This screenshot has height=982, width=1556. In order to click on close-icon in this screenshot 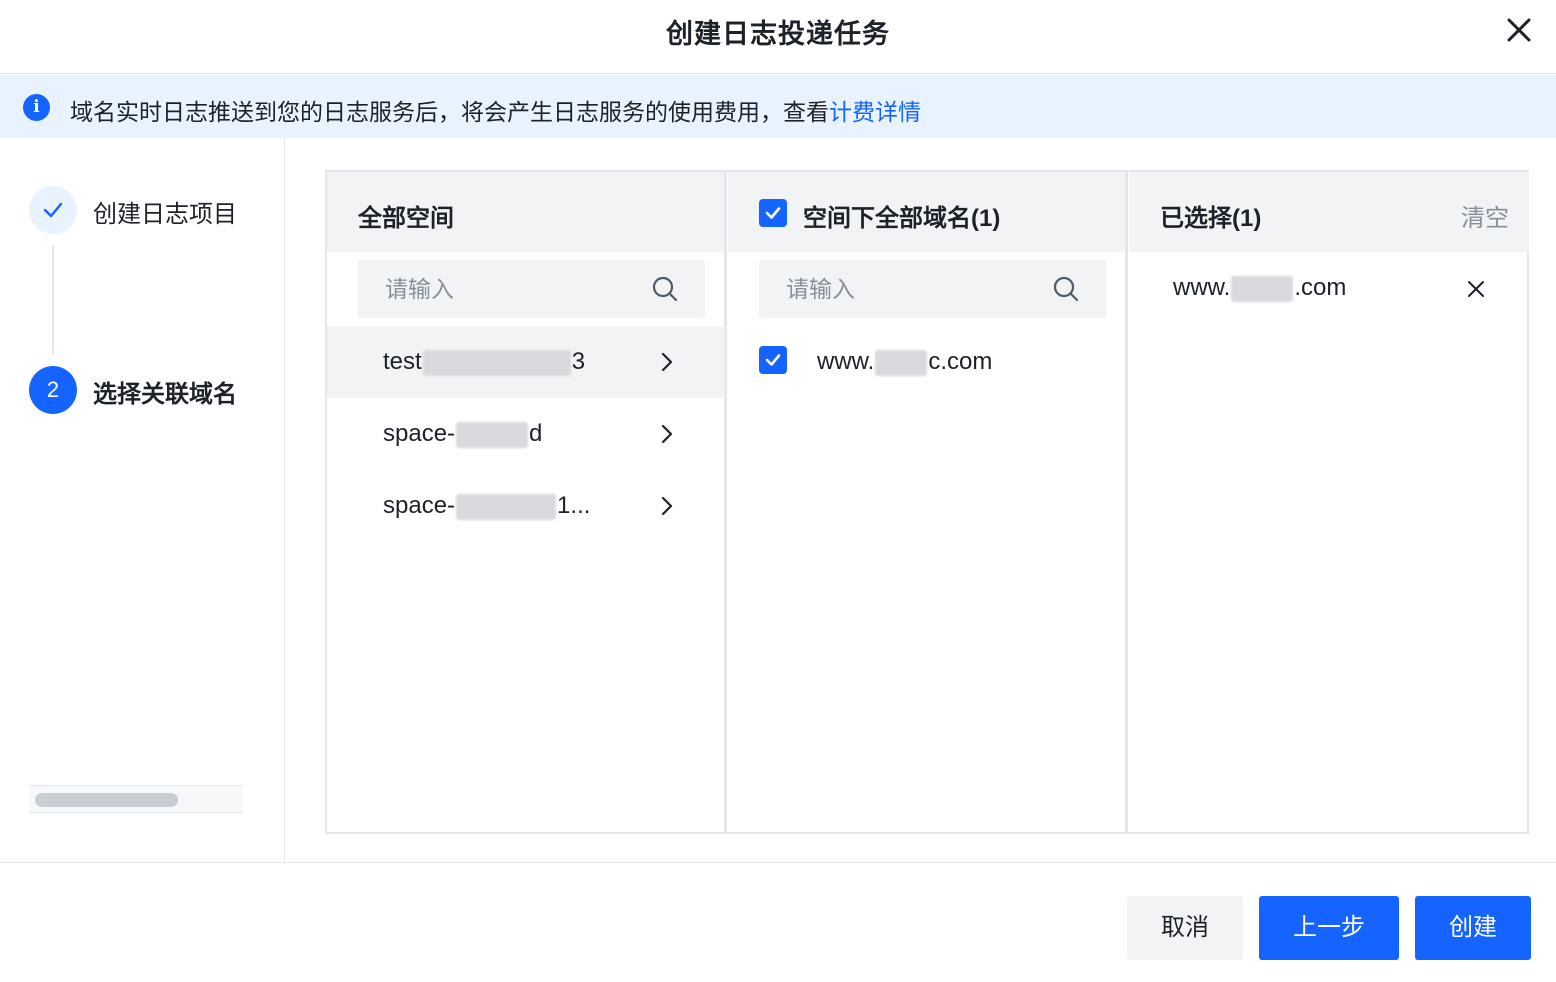, I will do `click(1519, 30)`.